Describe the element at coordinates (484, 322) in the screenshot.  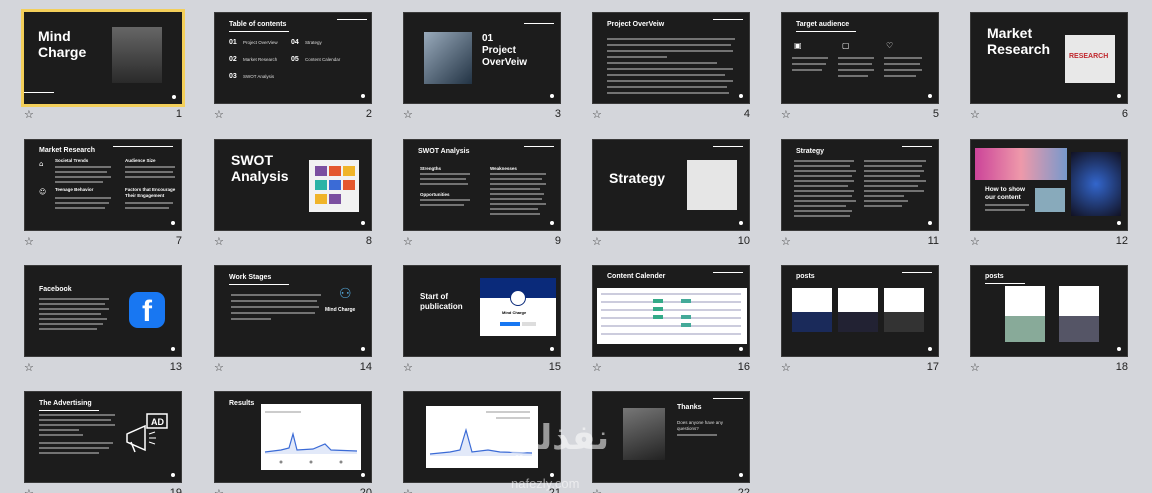
I see `slide-thumbnail-15: Start of publication Mind Charge ☆ 15` at that location.